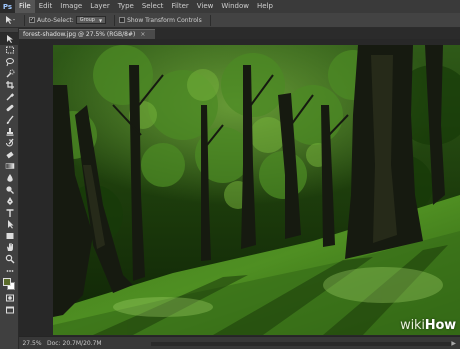  What do you see at coordinates (9, 155) in the screenshot?
I see `eraser-tool-icon` at bounding box center [9, 155].